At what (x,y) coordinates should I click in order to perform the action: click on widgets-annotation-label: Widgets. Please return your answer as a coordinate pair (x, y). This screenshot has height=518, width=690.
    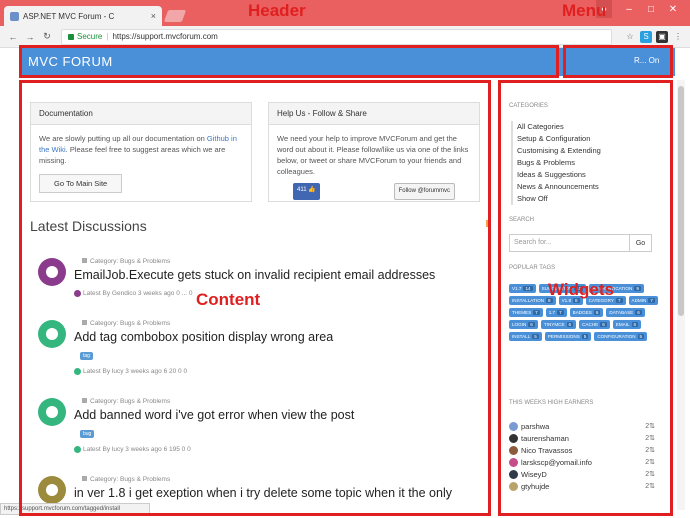
    Looking at the image, I should click on (581, 289).